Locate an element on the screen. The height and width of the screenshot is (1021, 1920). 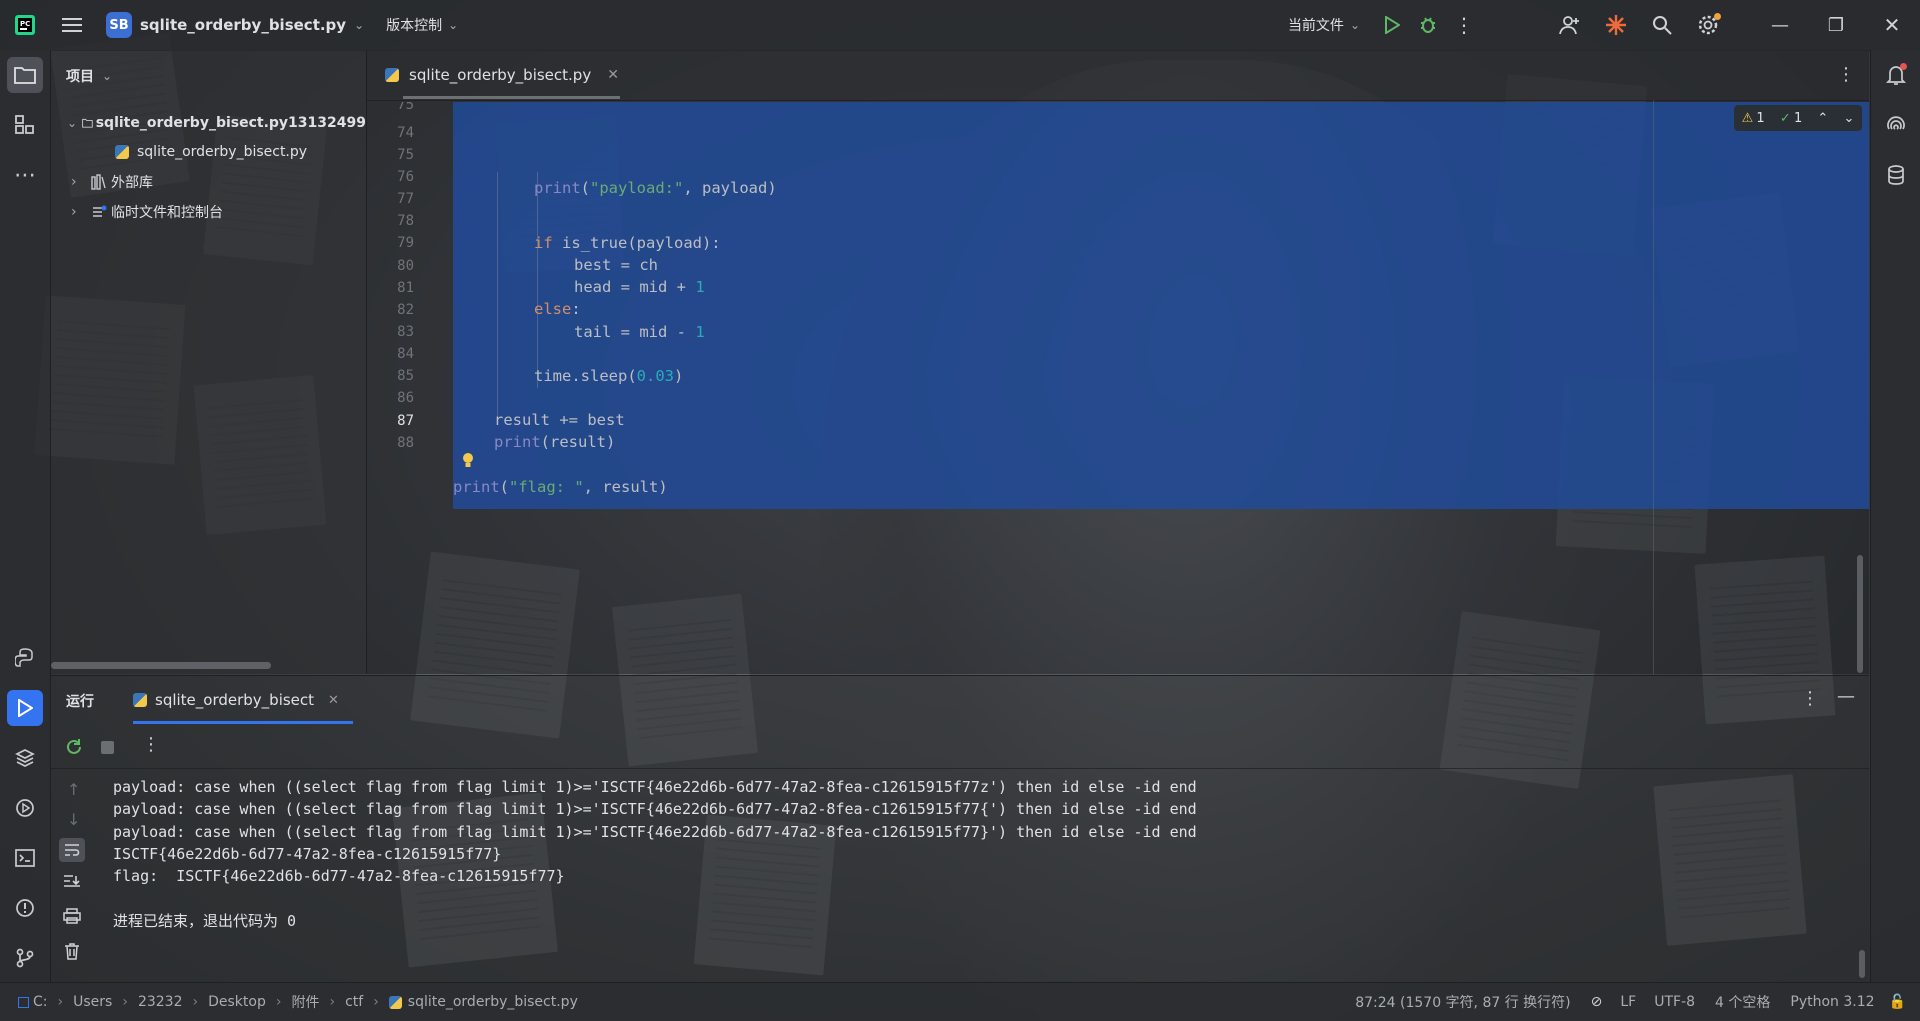
scroll-down-icon: ↓ is located at coordinates (73, 819).